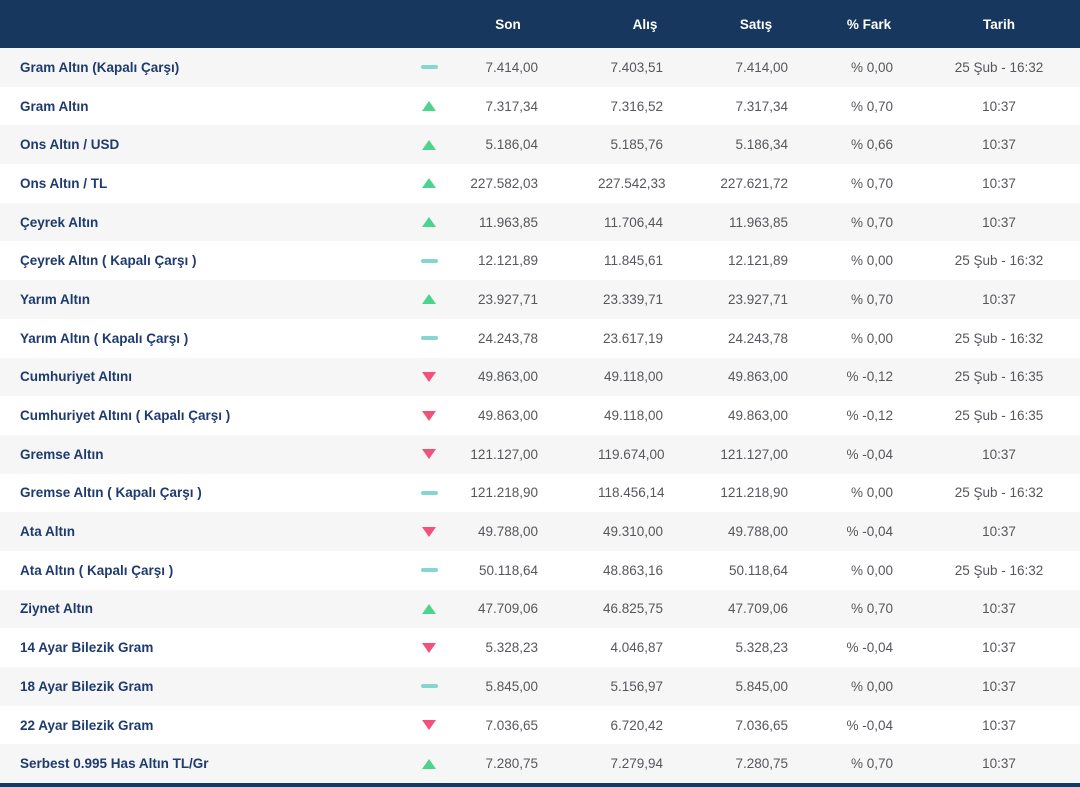 The height and width of the screenshot is (787, 1080). Describe the element at coordinates (507, 338) in the screenshot. I see `son-value: 24.243,78` at that location.